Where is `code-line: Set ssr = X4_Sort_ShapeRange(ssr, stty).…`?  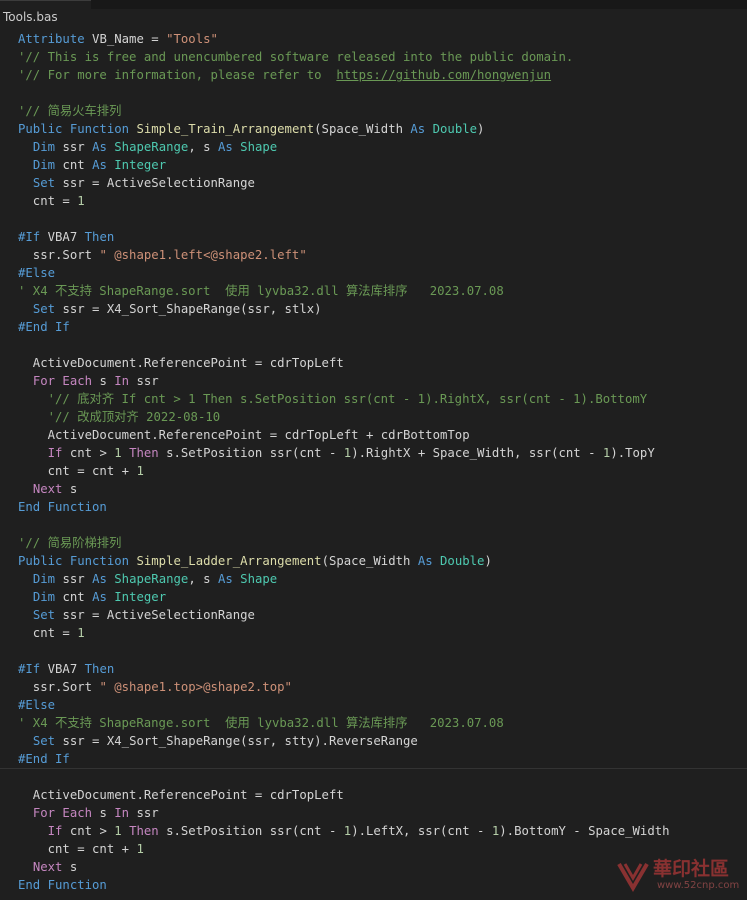 code-line: Set ssr = X4_Sort_ShapeRange(ssr, stty).… is located at coordinates (382, 741).